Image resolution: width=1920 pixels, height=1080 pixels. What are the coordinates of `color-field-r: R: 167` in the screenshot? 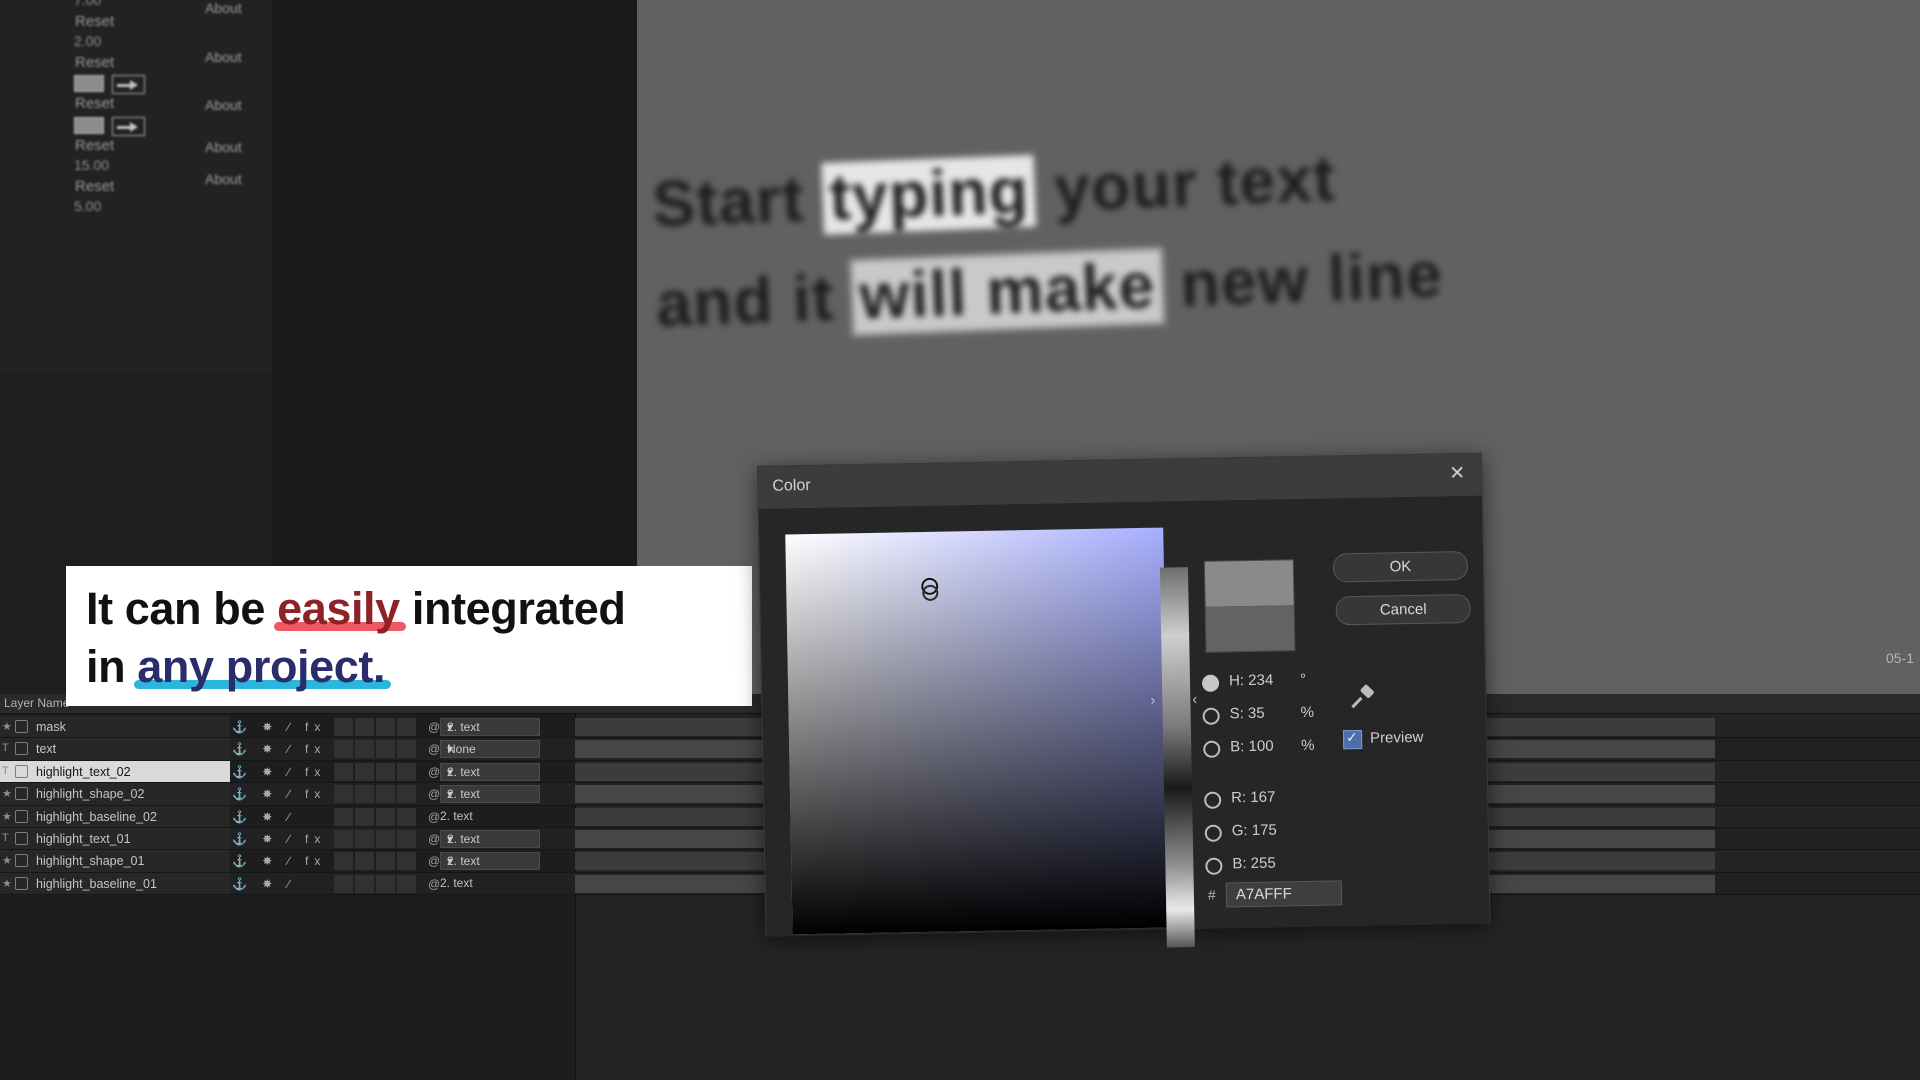 It's located at (1339, 800).